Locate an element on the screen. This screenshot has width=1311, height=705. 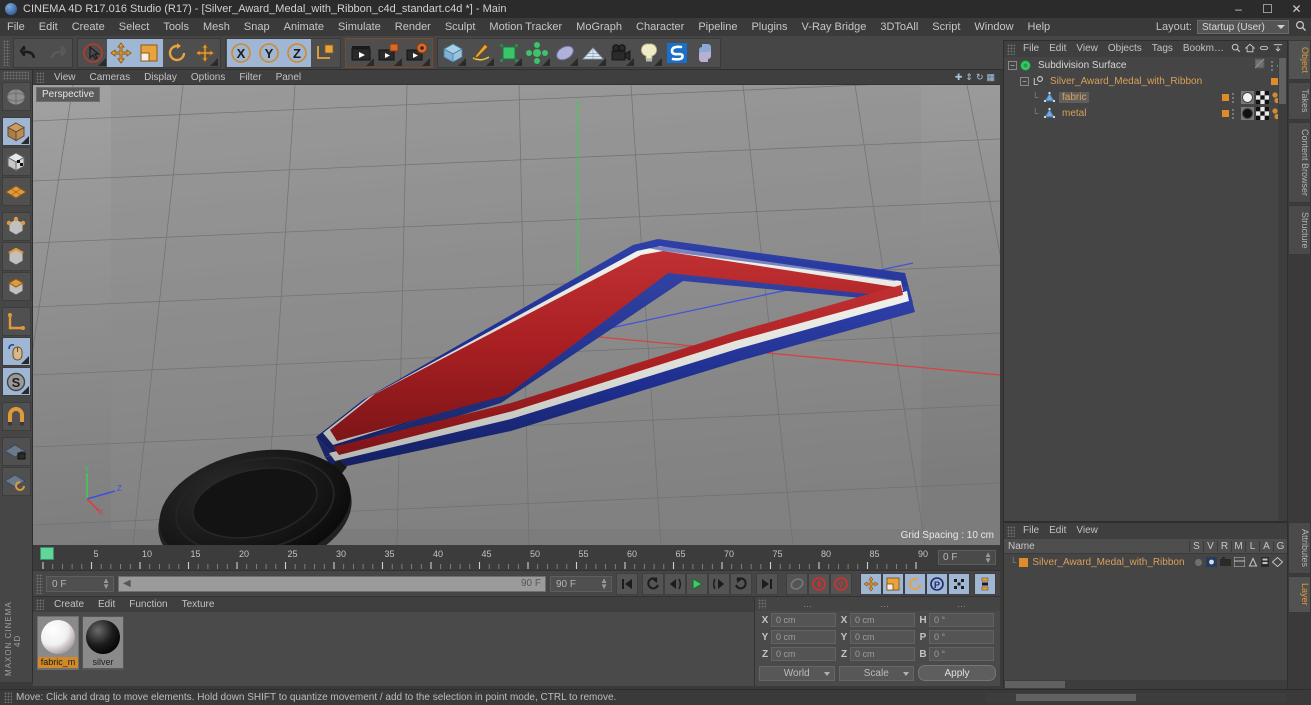
layer-column-S: S is located at coordinates (1196, 546).